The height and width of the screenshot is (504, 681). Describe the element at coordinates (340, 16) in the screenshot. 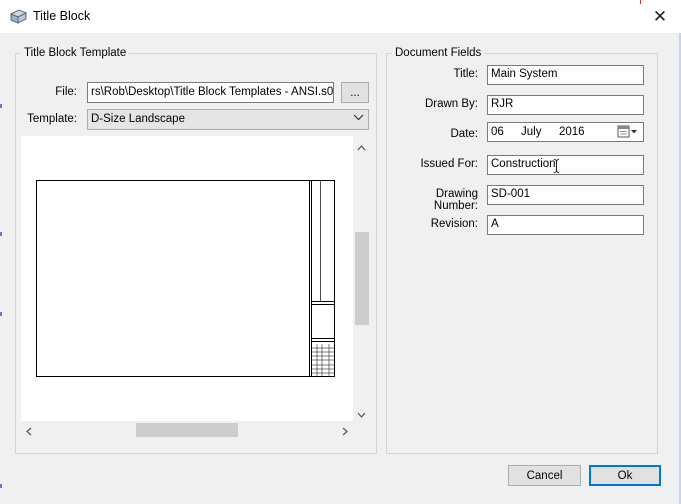

I see `title-bar: Title Block ✕` at that location.